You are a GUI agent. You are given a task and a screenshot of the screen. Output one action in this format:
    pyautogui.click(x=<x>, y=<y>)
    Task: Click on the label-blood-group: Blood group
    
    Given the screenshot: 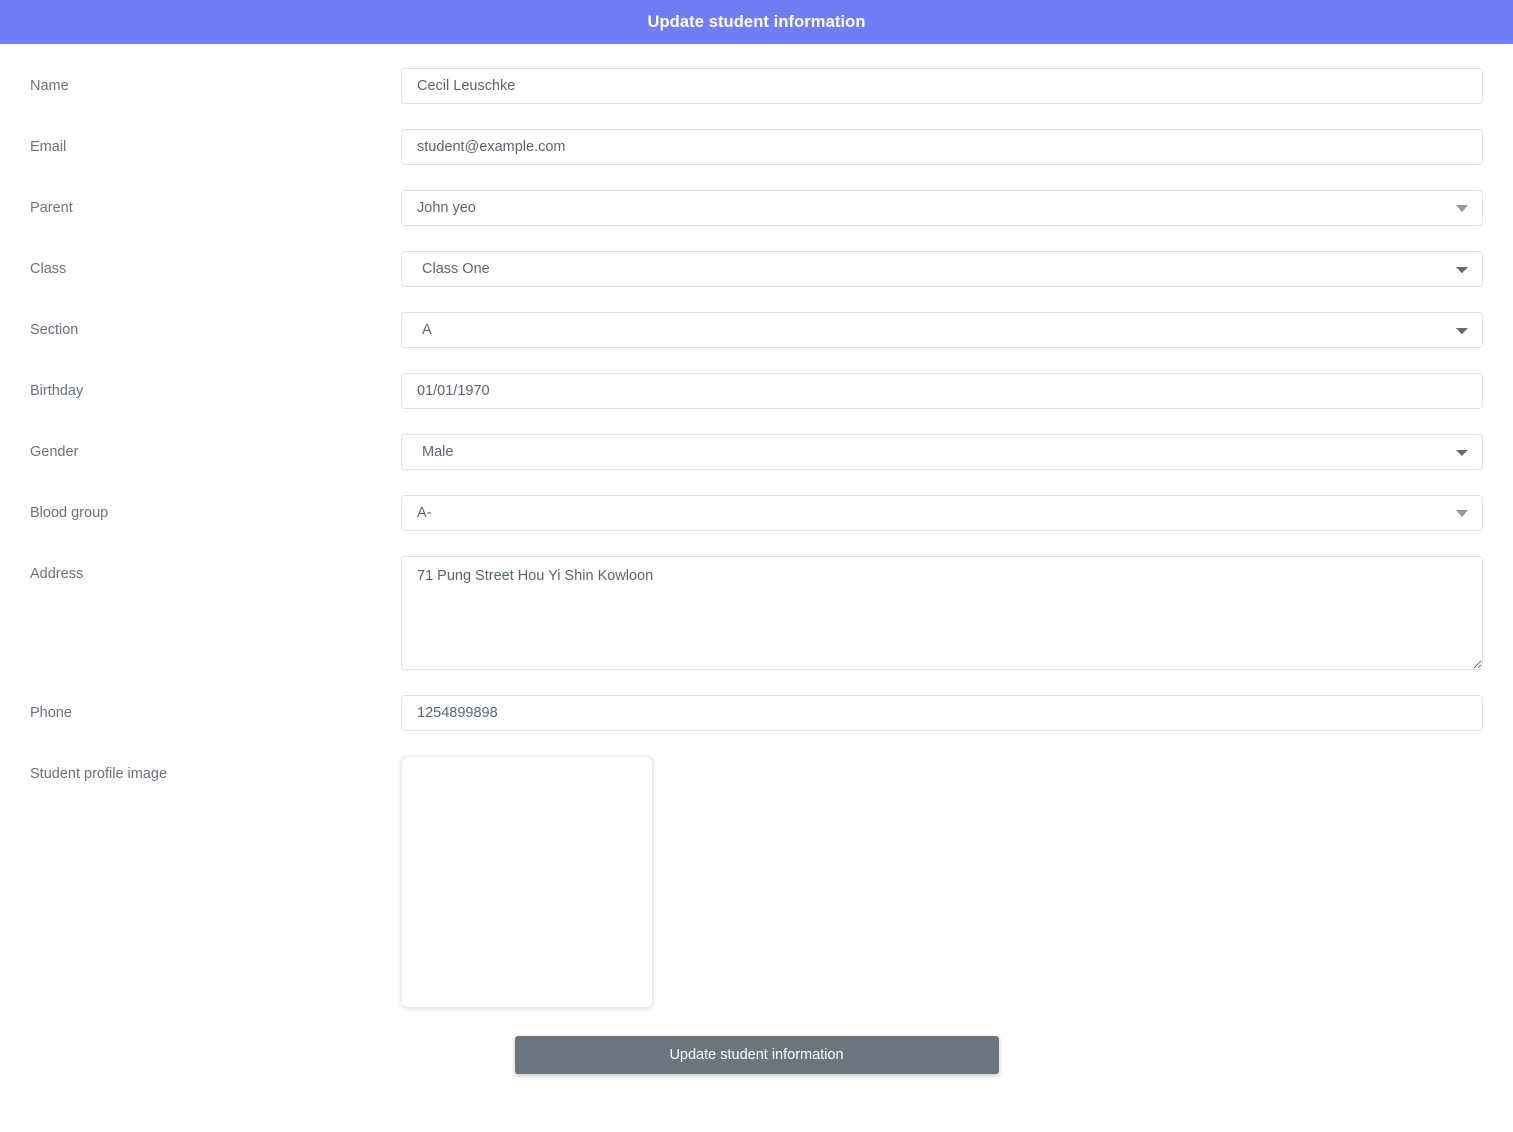 What is the action you would take?
    pyautogui.click(x=69, y=513)
    